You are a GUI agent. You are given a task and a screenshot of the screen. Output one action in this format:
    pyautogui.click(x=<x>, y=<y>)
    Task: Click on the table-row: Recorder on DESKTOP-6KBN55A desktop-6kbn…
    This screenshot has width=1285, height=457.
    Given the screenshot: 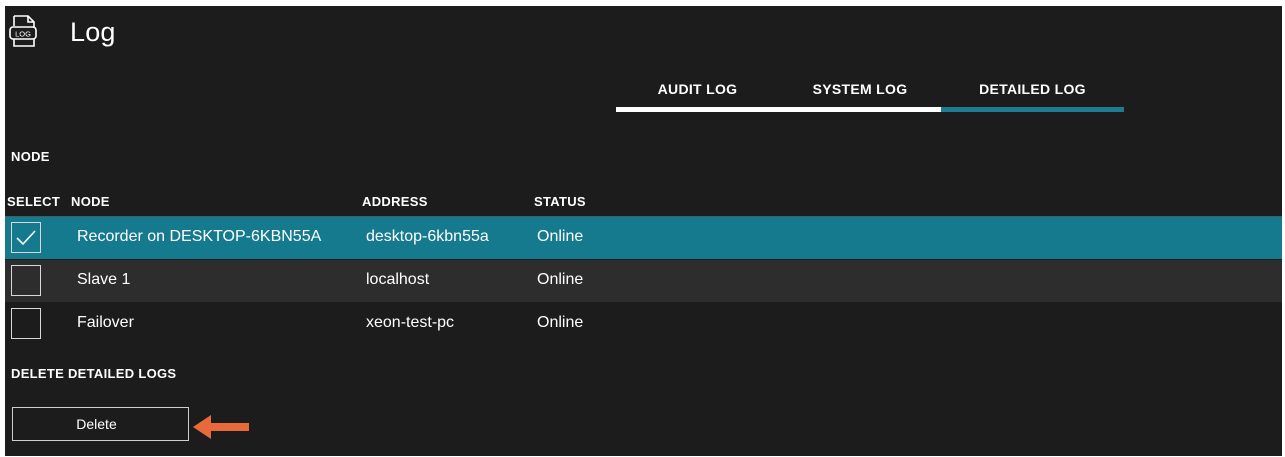 What is the action you would take?
    pyautogui.click(x=643, y=238)
    